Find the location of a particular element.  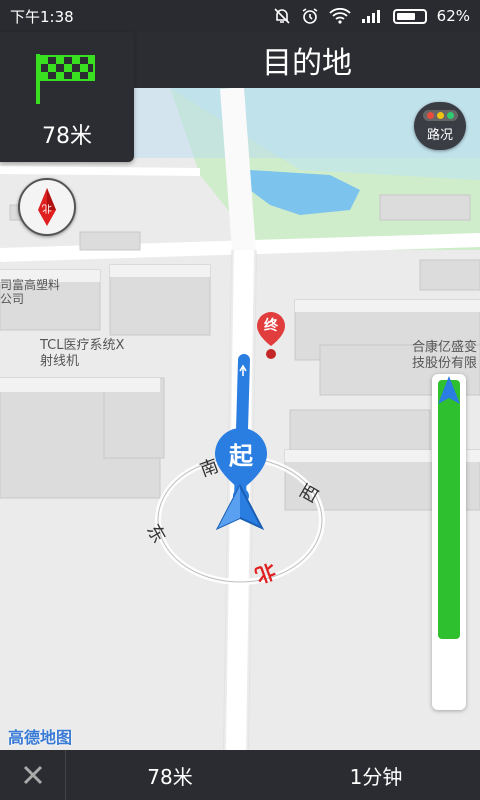

battery-icon is located at coordinates (409, 16).